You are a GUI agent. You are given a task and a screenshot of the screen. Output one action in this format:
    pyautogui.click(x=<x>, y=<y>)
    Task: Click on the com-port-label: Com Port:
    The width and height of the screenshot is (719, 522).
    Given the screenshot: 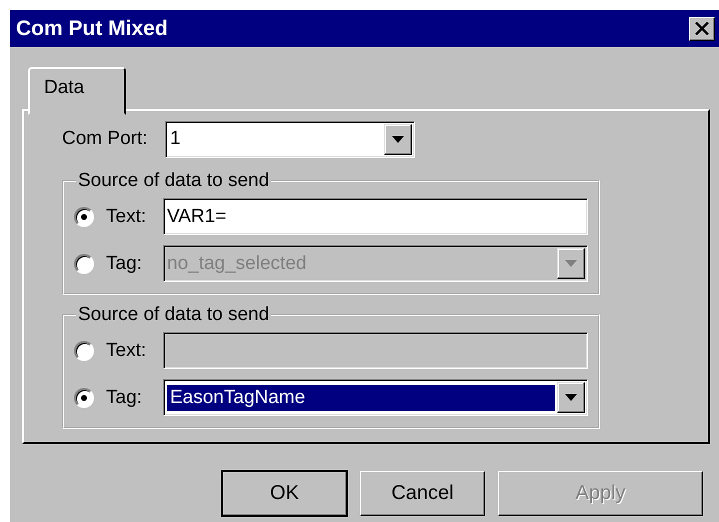 What is the action you would take?
    pyautogui.click(x=105, y=139)
    